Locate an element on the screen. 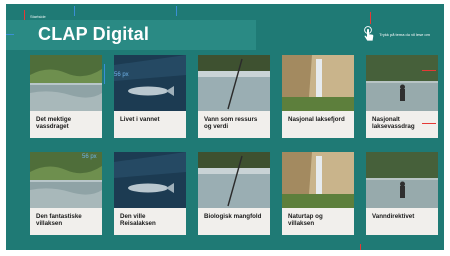 The height and width of the screenshot is (256, 450). topic-card: Vanndirektivet is located at coordinates (402, 193).